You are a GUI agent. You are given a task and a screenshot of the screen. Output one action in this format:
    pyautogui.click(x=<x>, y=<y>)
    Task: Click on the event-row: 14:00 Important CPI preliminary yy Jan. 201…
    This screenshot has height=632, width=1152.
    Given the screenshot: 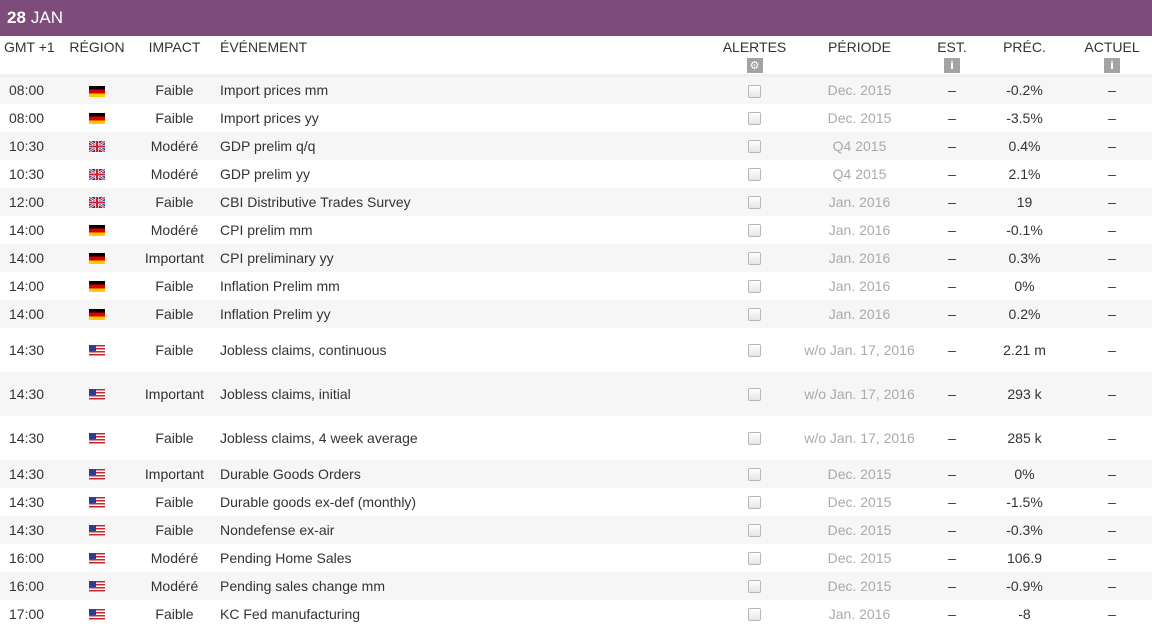 What is the action you would take?
    pyautogui.click(x=576, y=257)
    